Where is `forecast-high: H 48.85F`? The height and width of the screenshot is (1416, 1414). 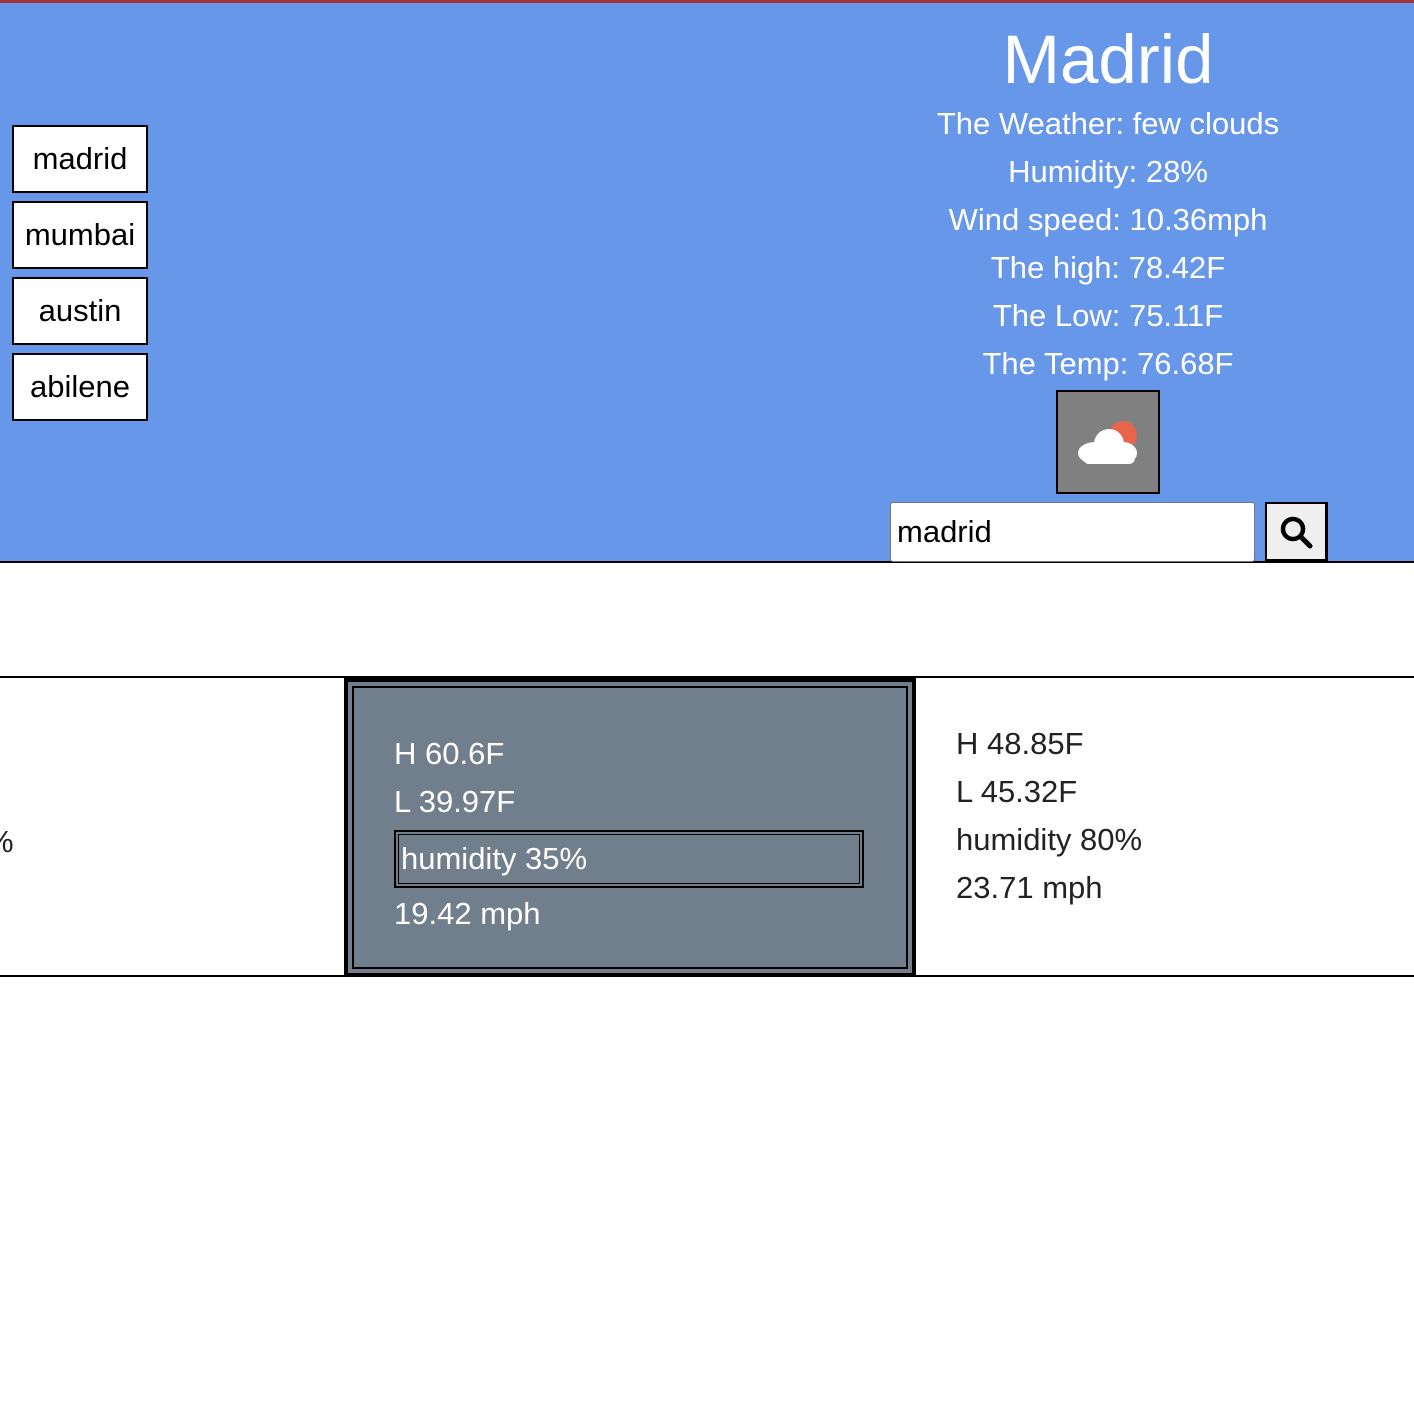 forecast-high: H 48.85F is located at coordinates (1020, 743).